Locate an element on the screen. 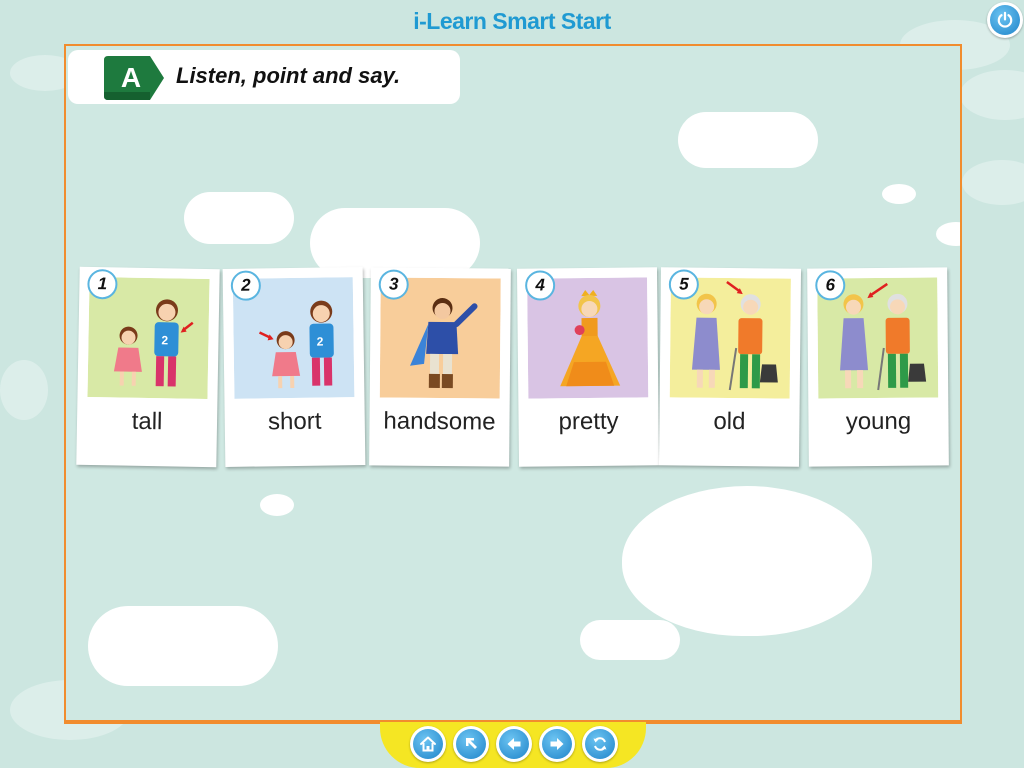 This screenshot has height=768, width=1024. forward-arrow-icon is located at coordinates (557, 744).